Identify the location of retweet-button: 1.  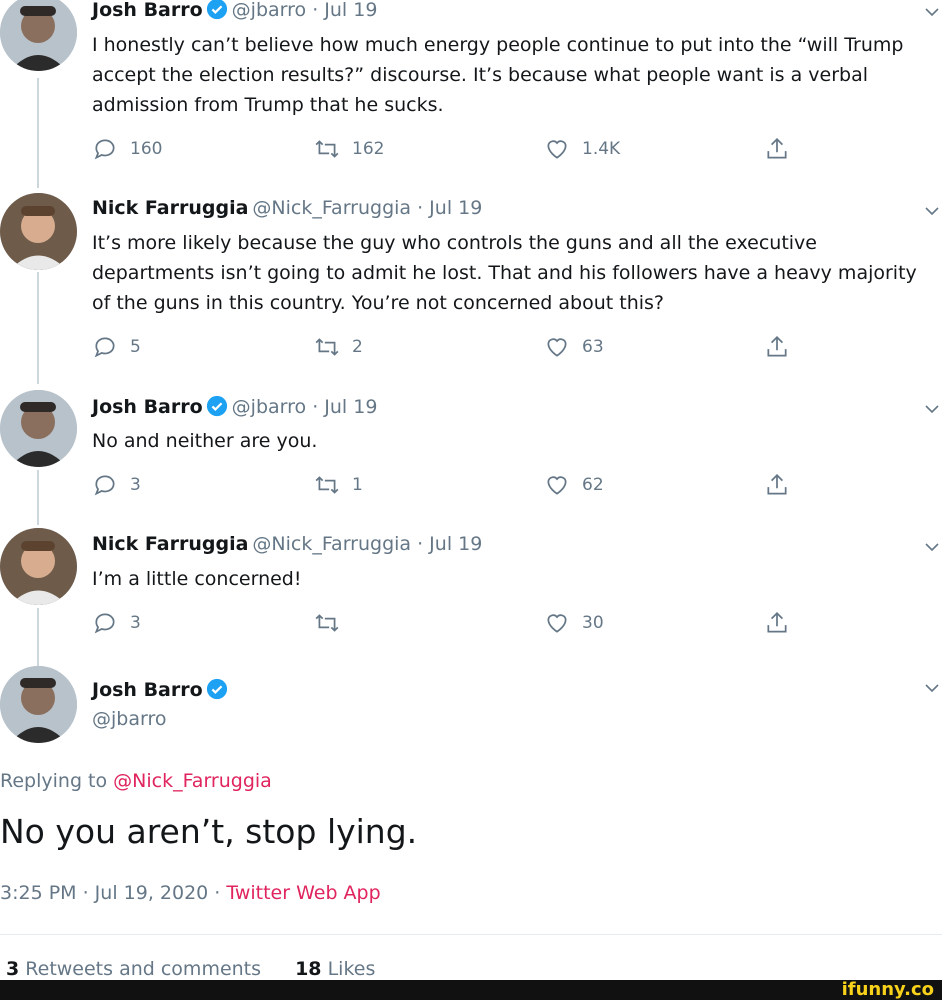
(338, 485).